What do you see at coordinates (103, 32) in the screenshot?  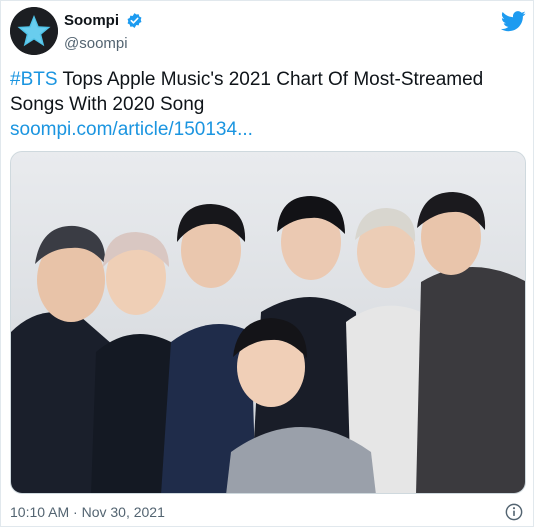 I see `account-name-block: Soompi @soompi` at bounding box center [103, 32].